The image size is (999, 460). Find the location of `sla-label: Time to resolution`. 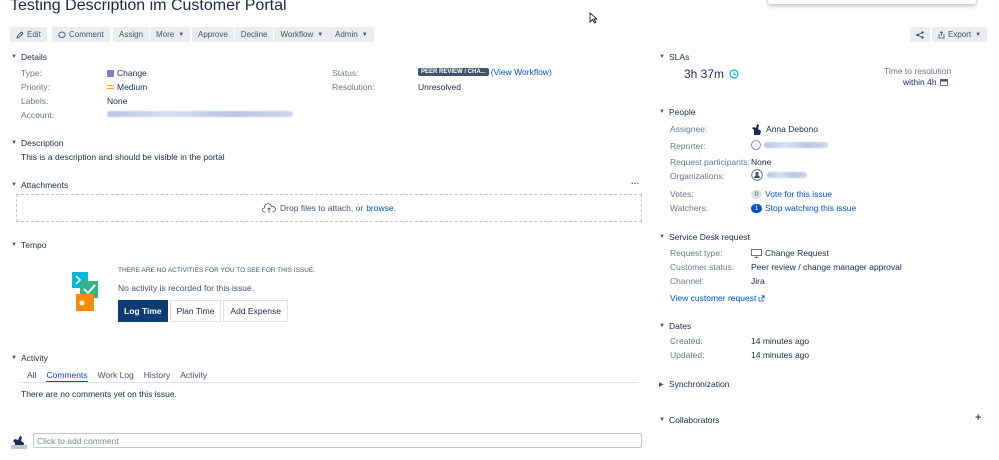

sla-label: Time to resolution is located at coordinates (918, 71).